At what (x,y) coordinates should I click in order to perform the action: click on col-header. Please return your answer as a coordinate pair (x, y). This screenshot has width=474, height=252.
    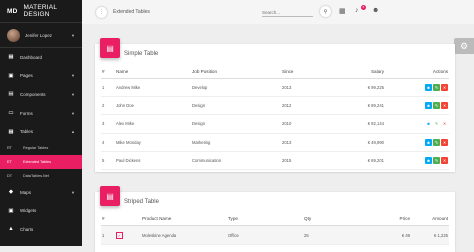
    Looking at the image, I should click on (128, 219).